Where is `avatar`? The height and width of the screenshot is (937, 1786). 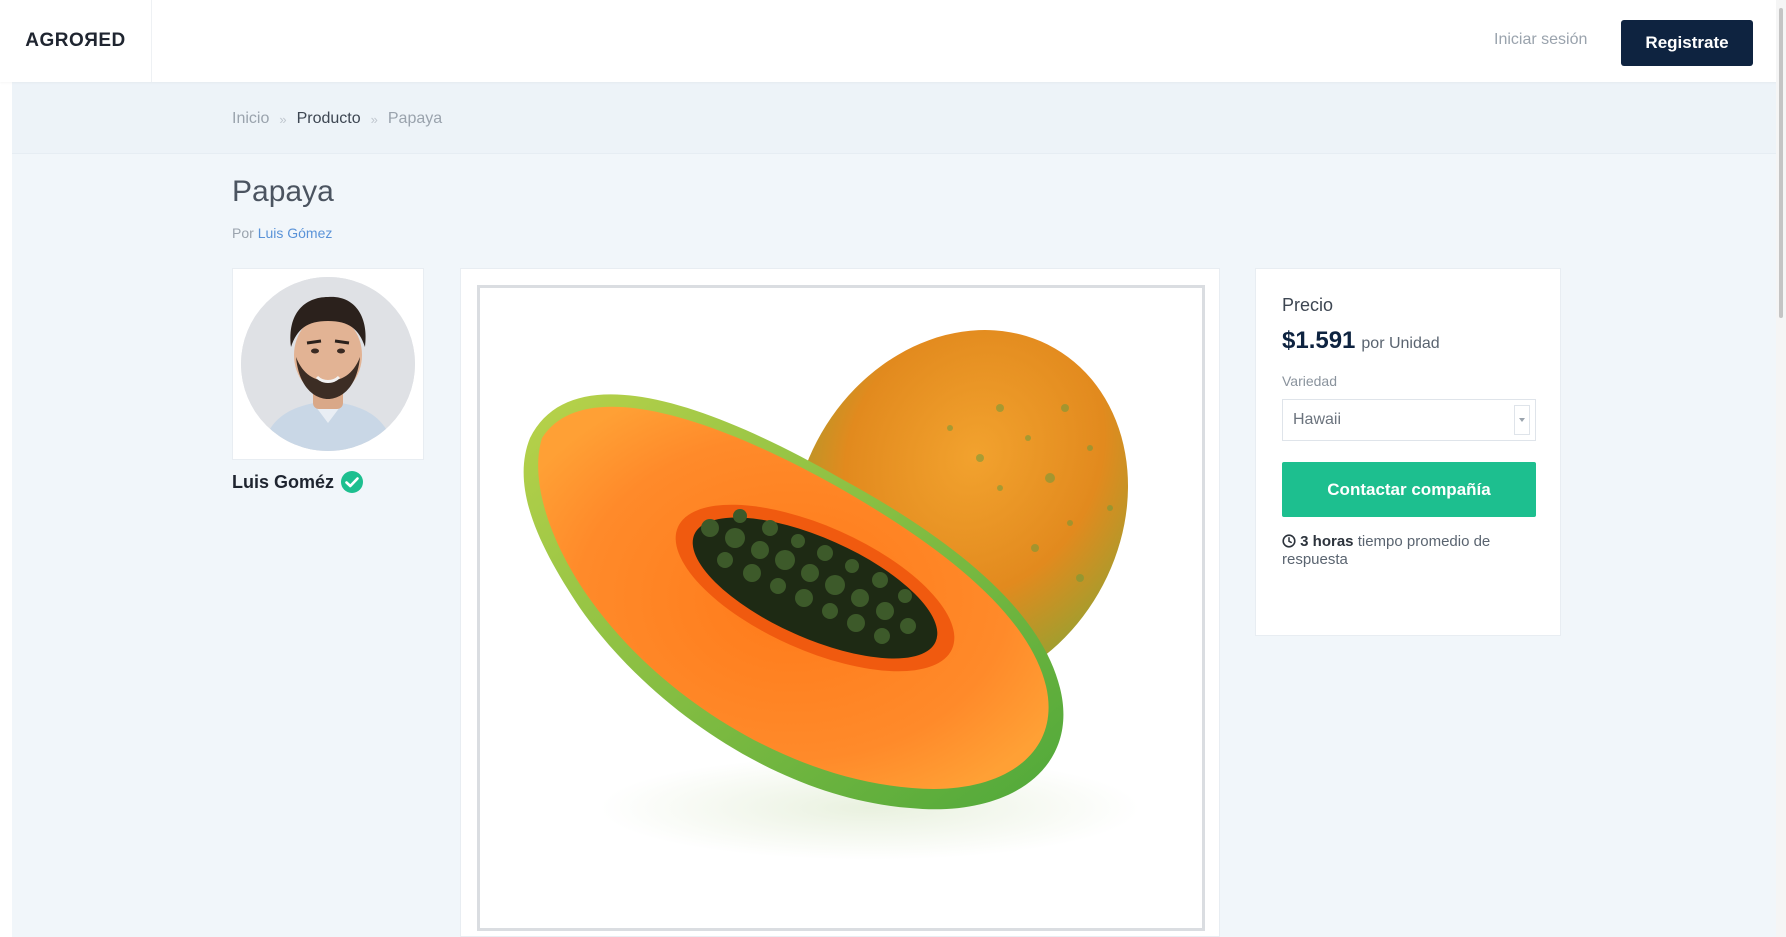
avatar is located at coordinates (328, 364).